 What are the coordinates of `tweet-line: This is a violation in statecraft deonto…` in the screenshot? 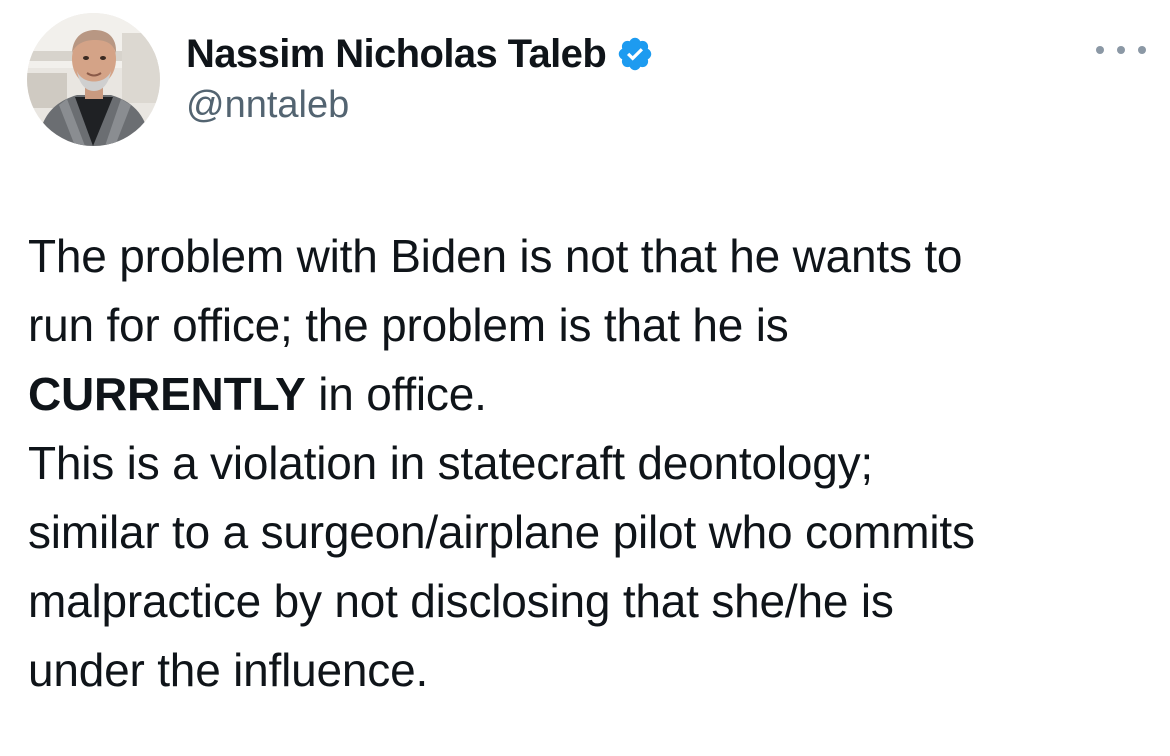 It's located at (451, 463).